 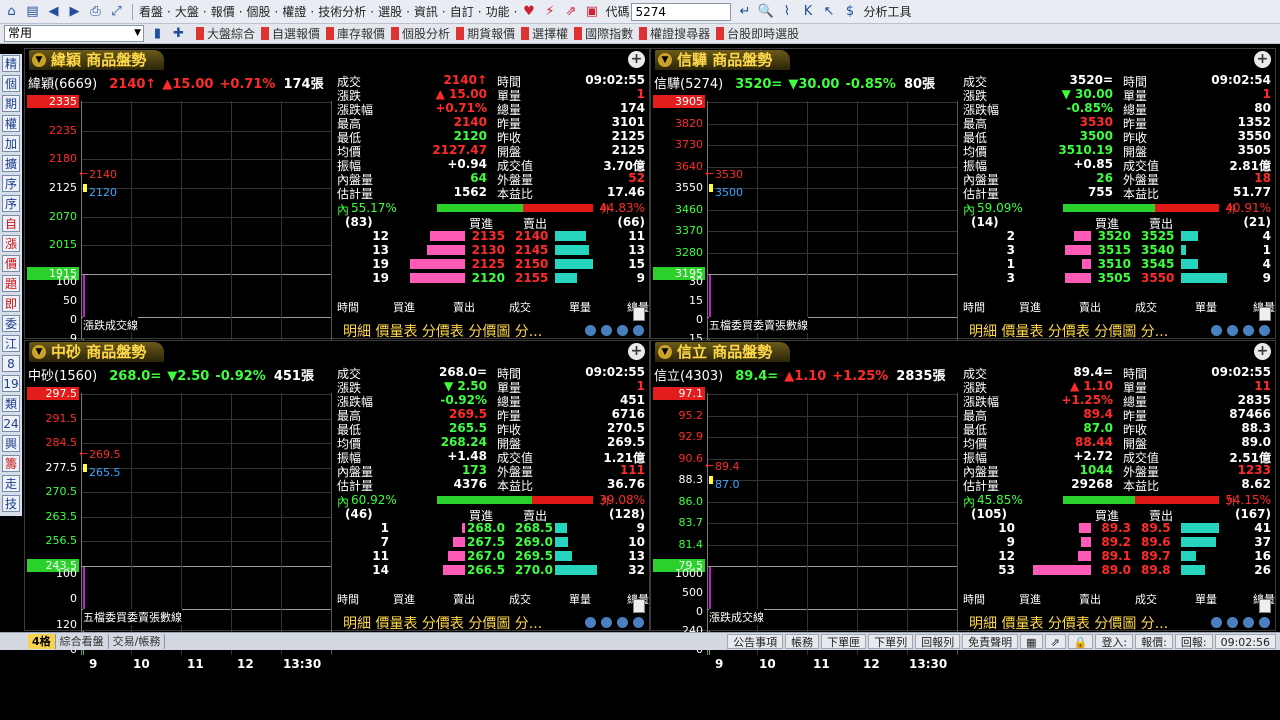 I want to click on menu-7: 資訊, so click(x=426, y=11).